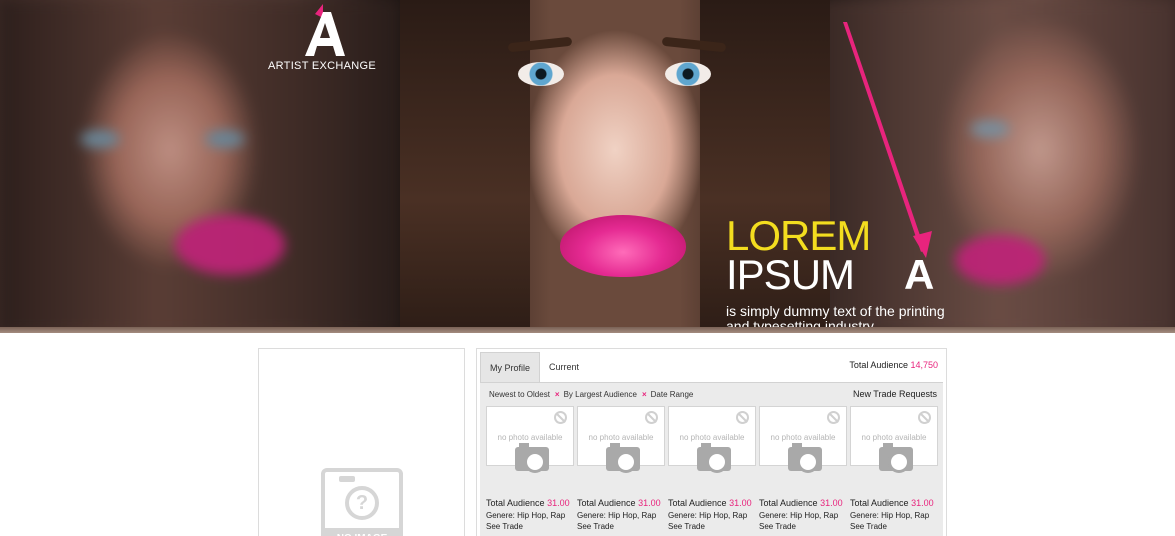  Describe the element at coordinates (564, 377) in the screenshot. I see `tab-current-review: Current Review` at that location.